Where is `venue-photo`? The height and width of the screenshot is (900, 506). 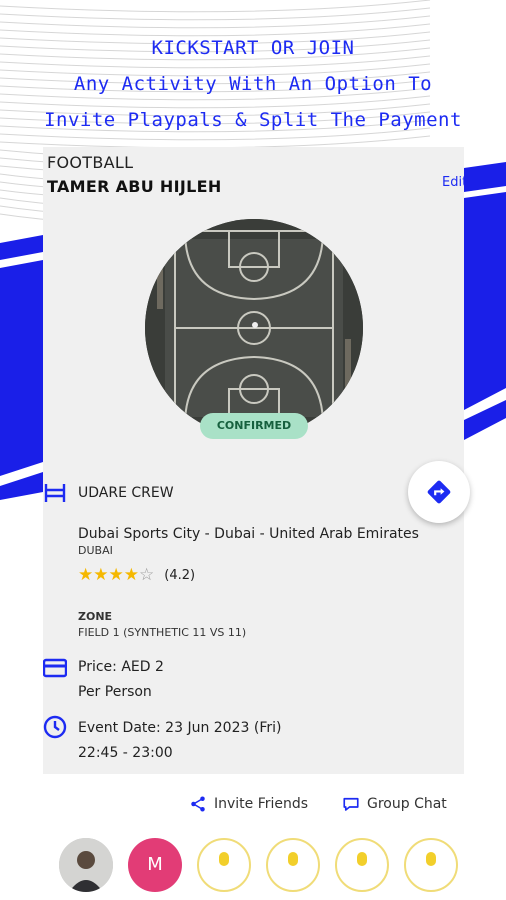
venue-photo is located at coordinates (254, 328).